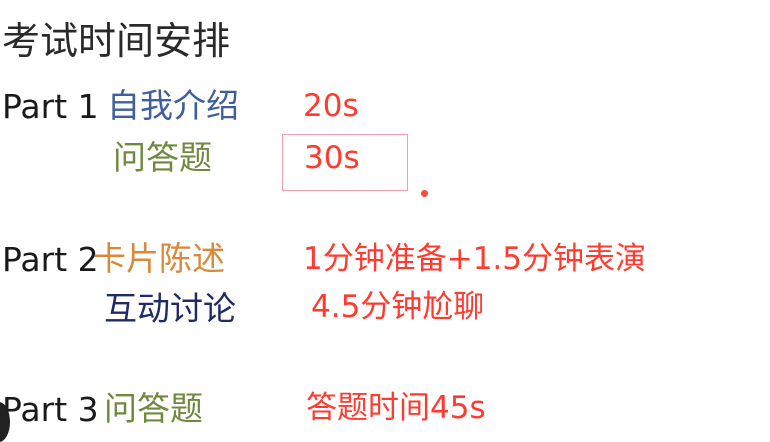  I want to click on part-3-time-qa: 答题时间45s, so click(396, 408).